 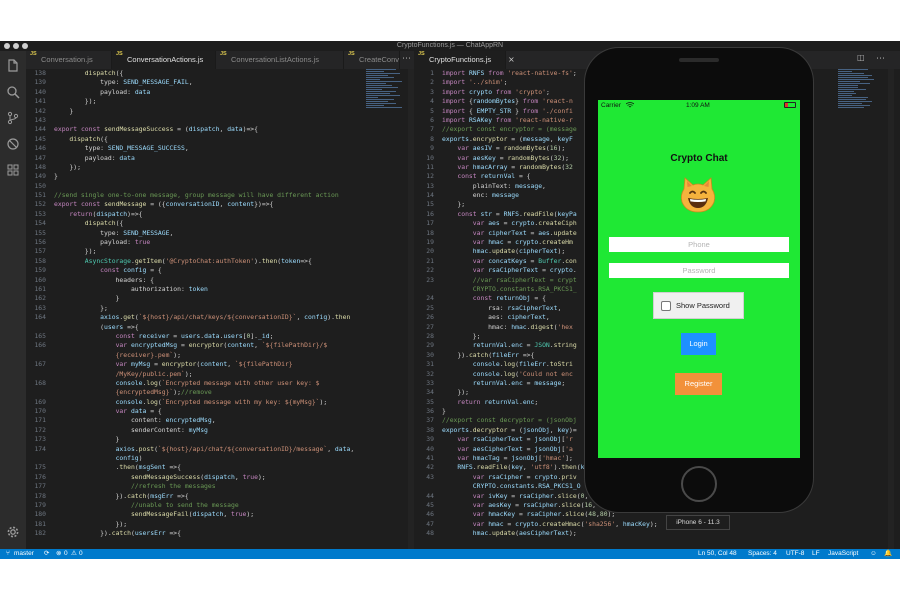 I want to click on code-line: 171 content: encryptedMsg,, so click(x=196, y=420).